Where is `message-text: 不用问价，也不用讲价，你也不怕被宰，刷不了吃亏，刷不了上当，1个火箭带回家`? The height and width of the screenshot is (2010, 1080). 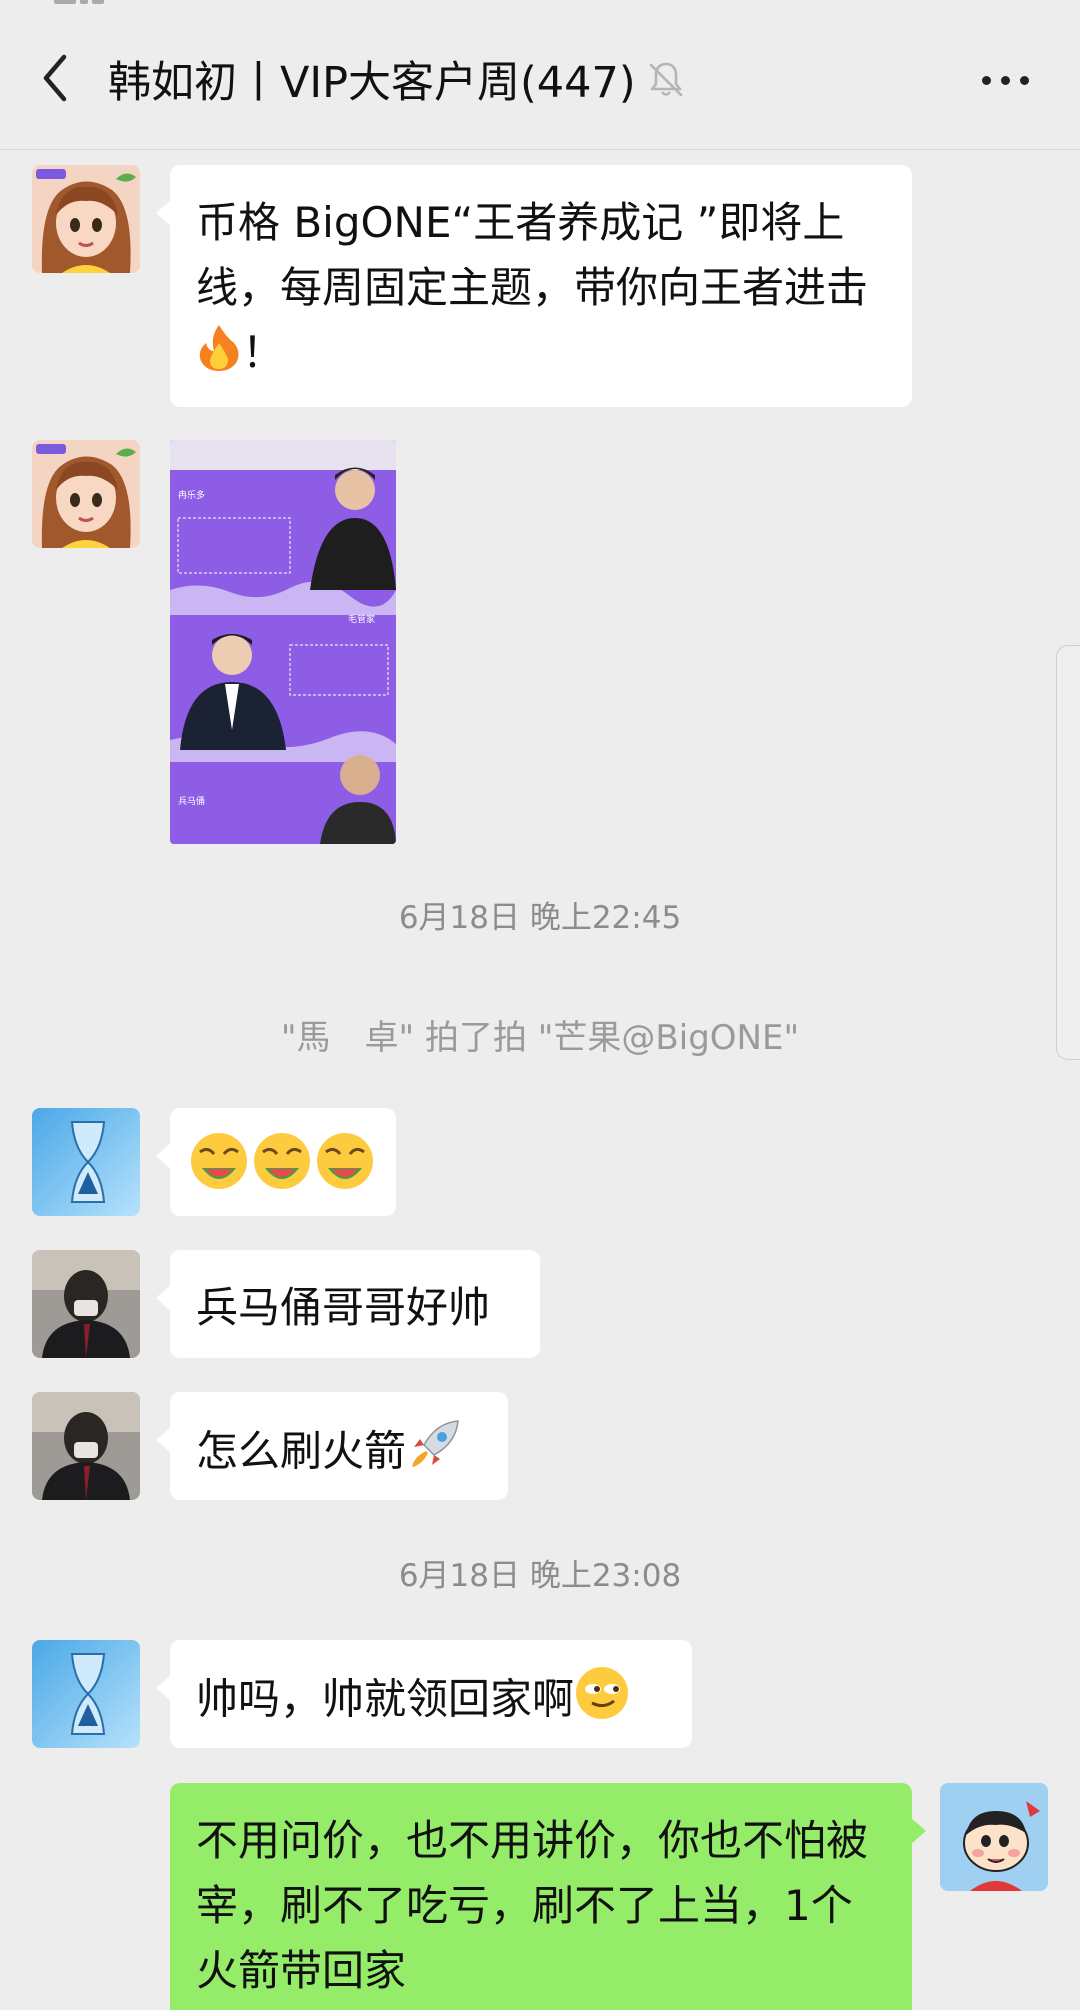
message-text: 不用问价，也不用讲价，你也不怕被宰，刷不了吃亏，刷不了上当，1个火箭带回家 is located at coordinates (532, 1905).